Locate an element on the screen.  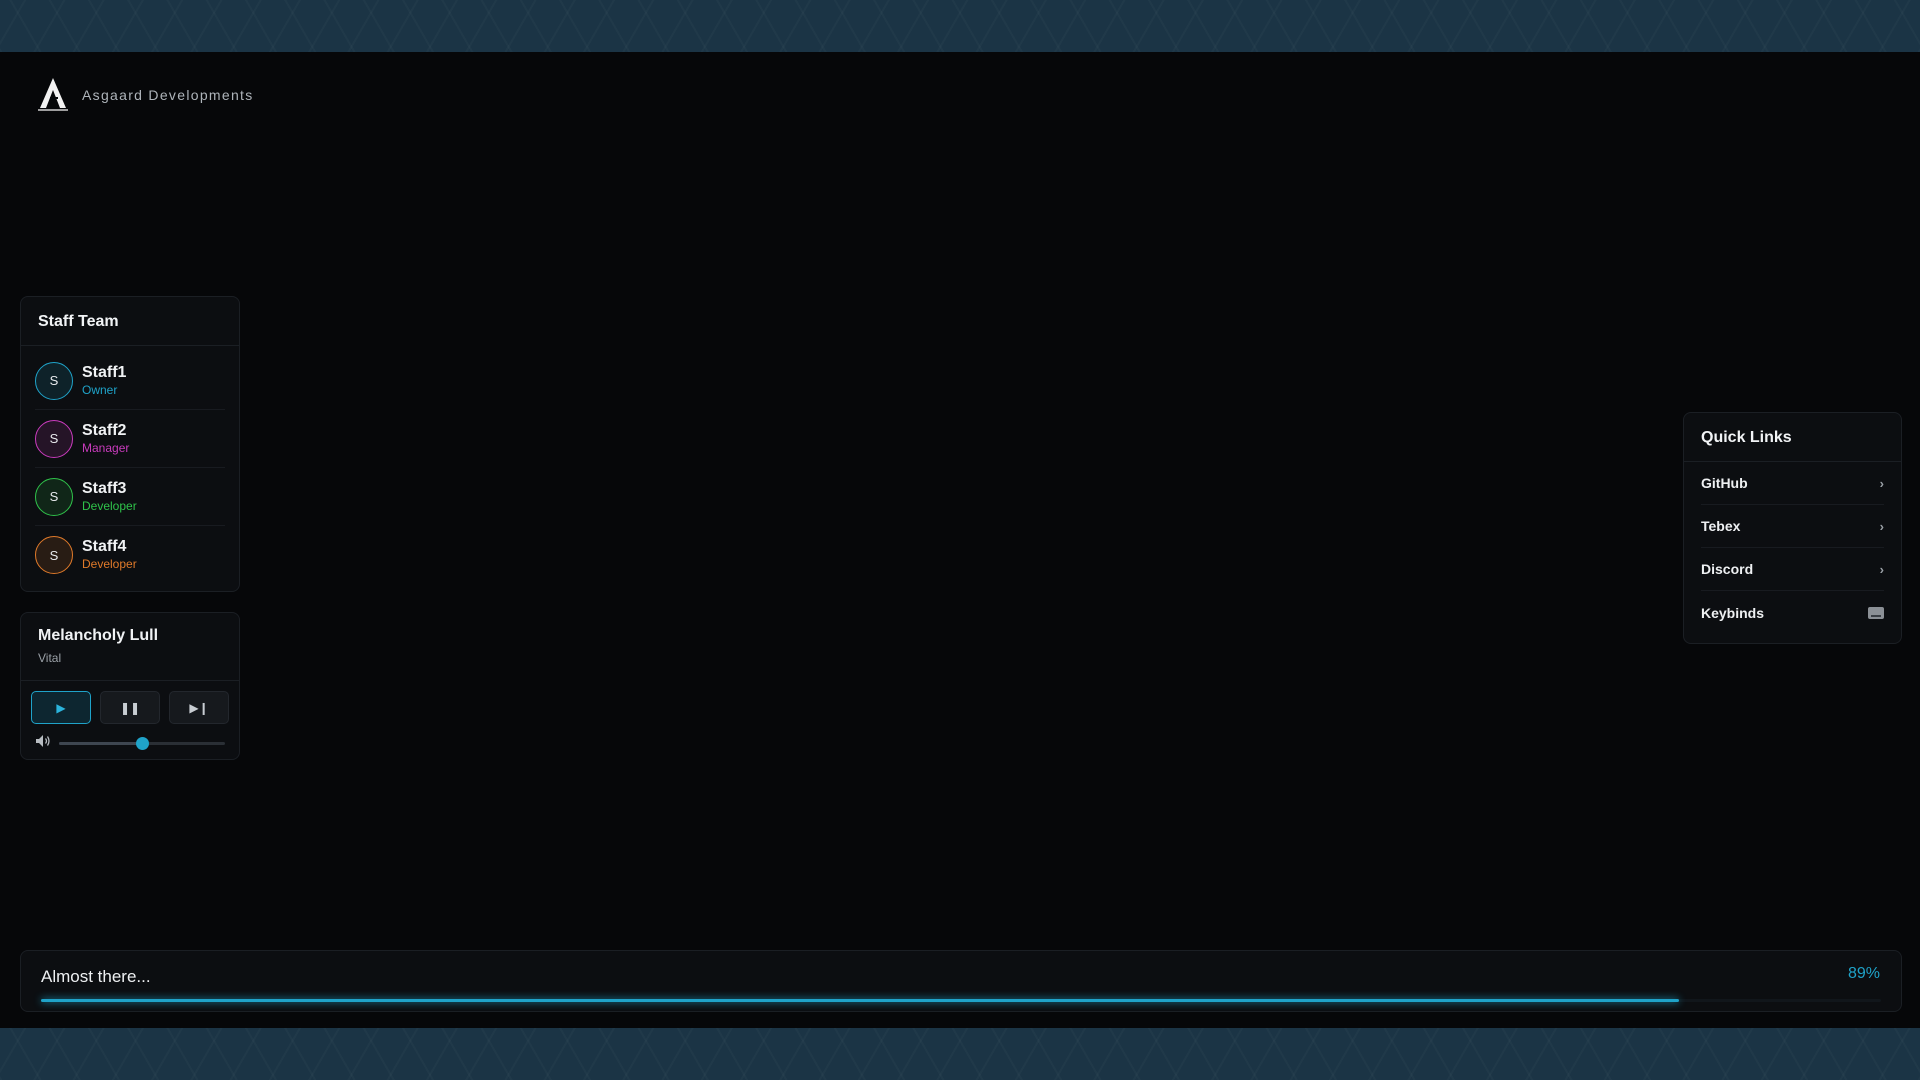
quick-links-list: GitHub › Tebex › Discord › Keybinds is located at coordinates (1792, 548).